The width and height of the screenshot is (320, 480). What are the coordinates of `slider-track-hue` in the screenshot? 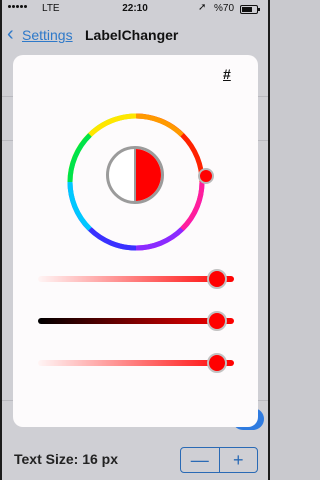 It's located at (136, 279).